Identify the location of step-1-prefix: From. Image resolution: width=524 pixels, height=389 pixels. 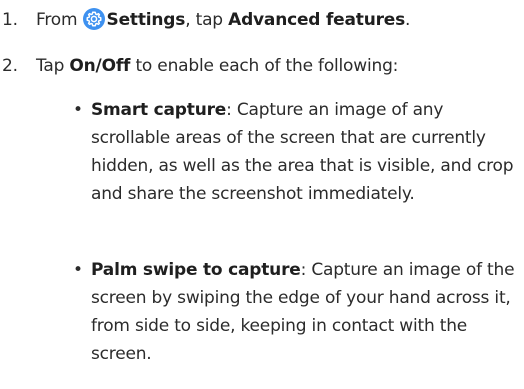
(57, 20).